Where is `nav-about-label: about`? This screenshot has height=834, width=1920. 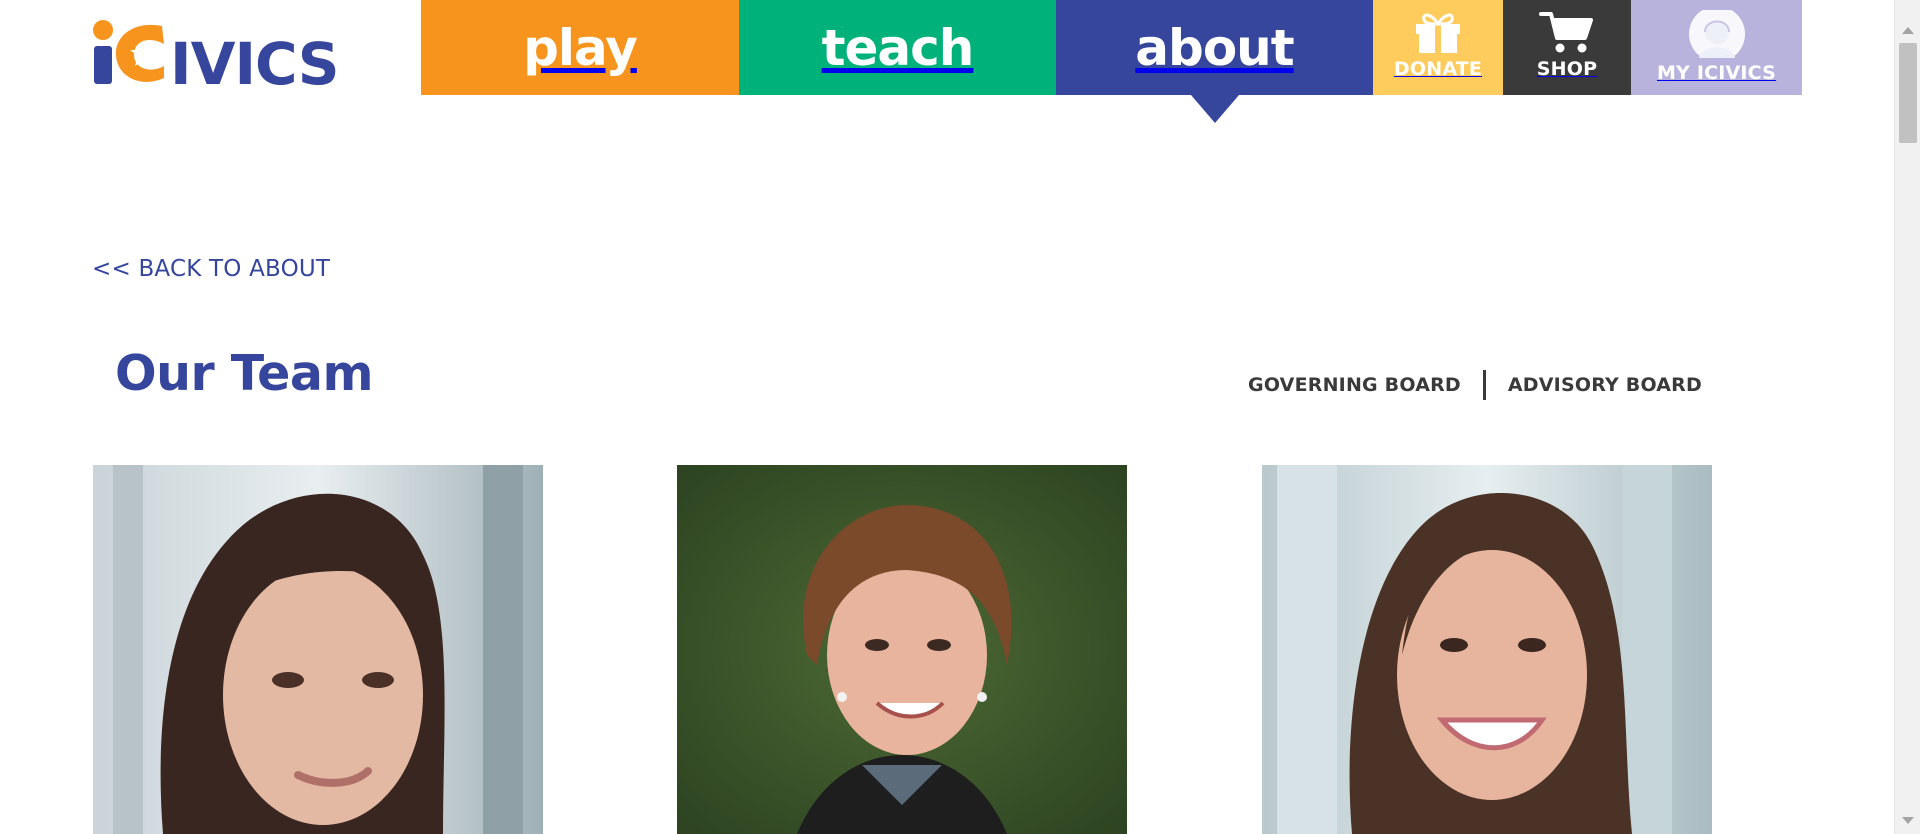 nav-about-label: about is located at coordinates (1214, 47).